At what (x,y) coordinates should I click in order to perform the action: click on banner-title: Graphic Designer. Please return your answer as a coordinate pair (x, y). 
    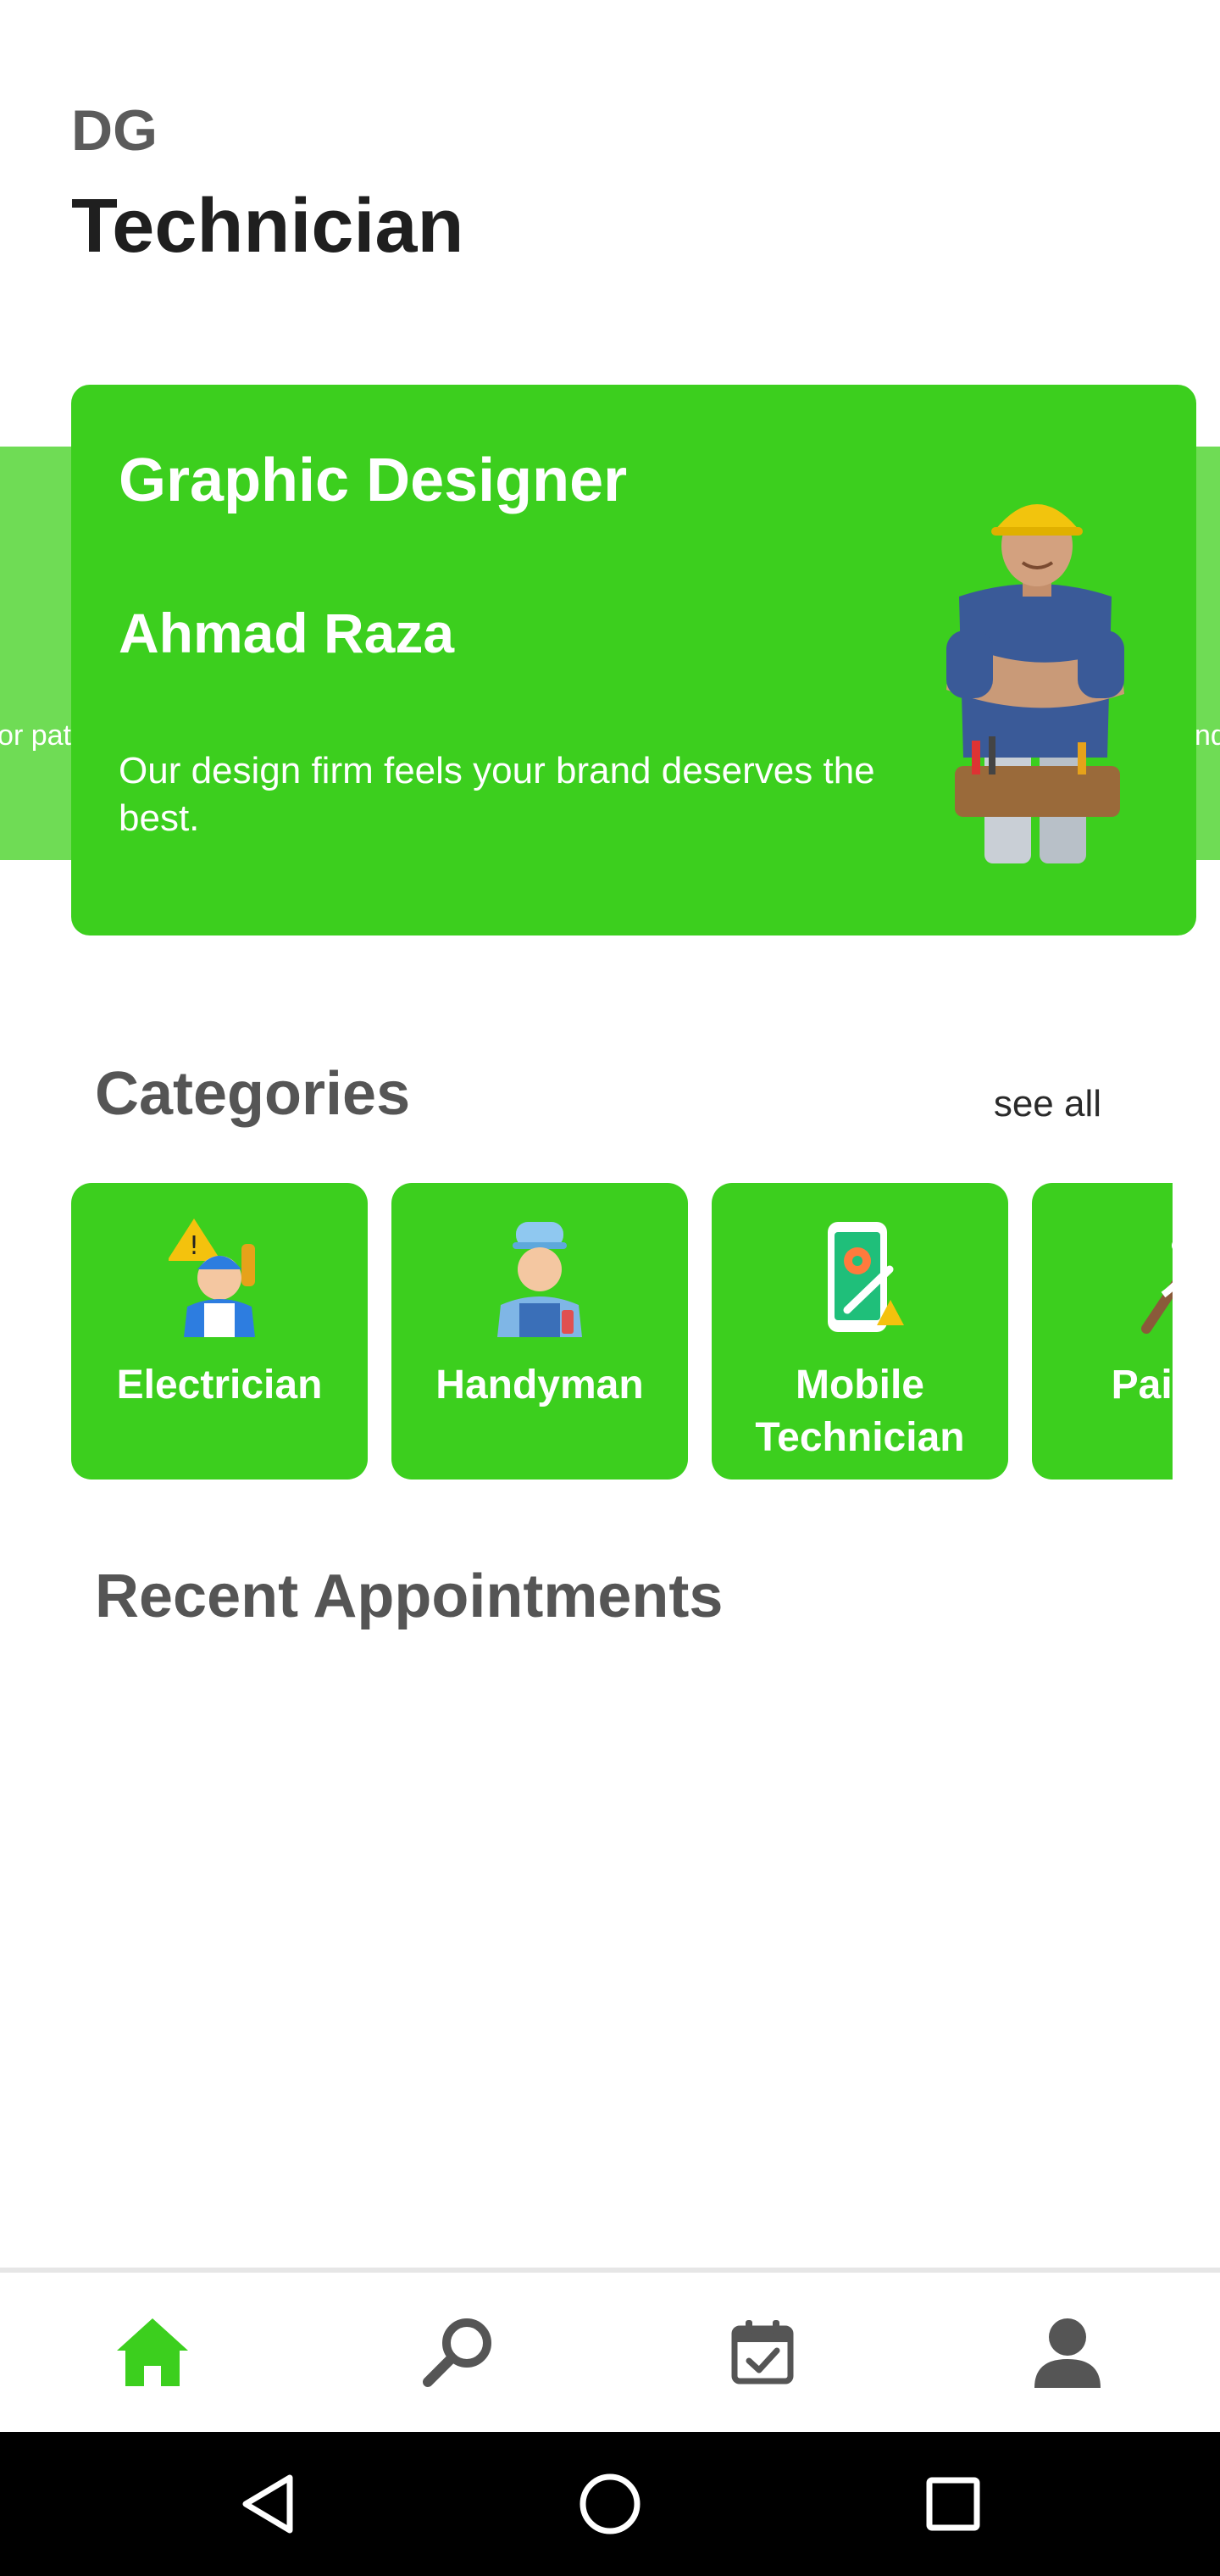
    Looking at the image, I should click on (373, 480).